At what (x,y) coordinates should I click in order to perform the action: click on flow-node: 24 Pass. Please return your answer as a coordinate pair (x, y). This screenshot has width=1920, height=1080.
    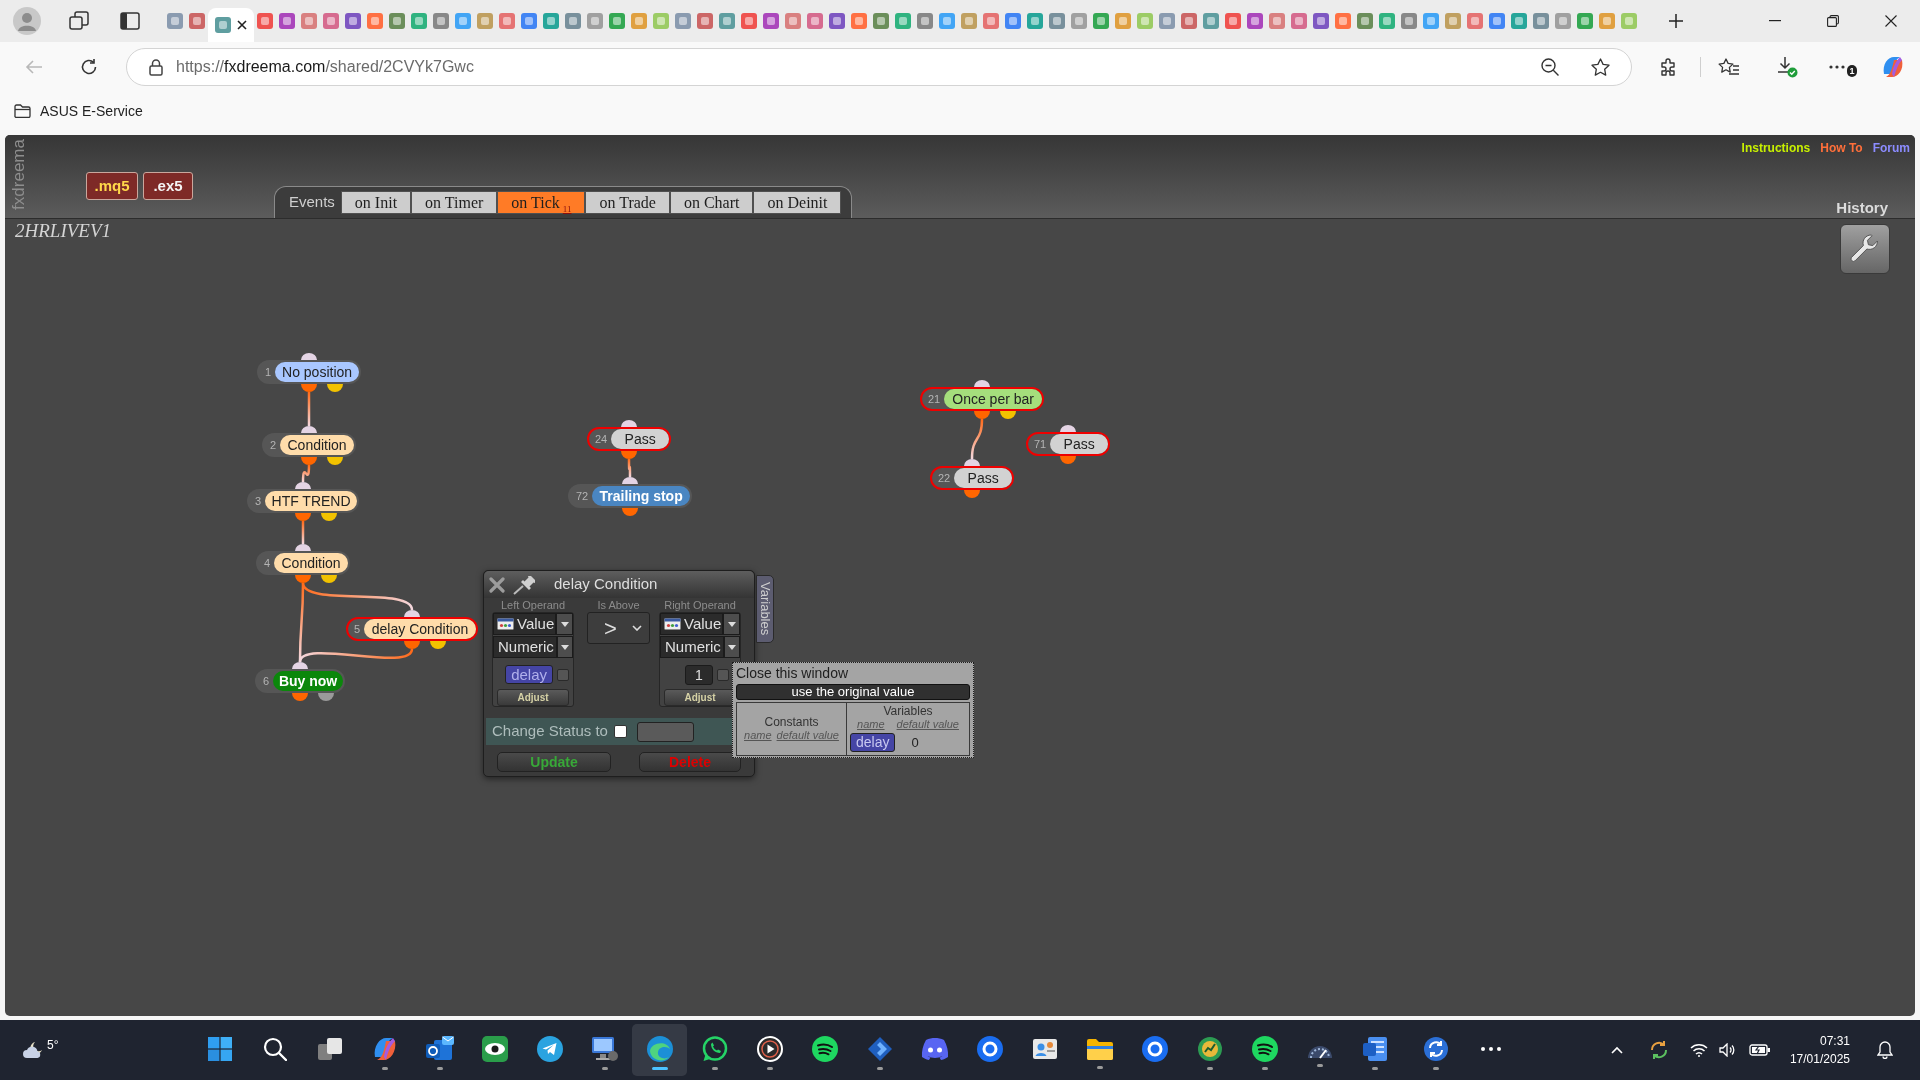
    Looking at the image, I should click on (629, 439).